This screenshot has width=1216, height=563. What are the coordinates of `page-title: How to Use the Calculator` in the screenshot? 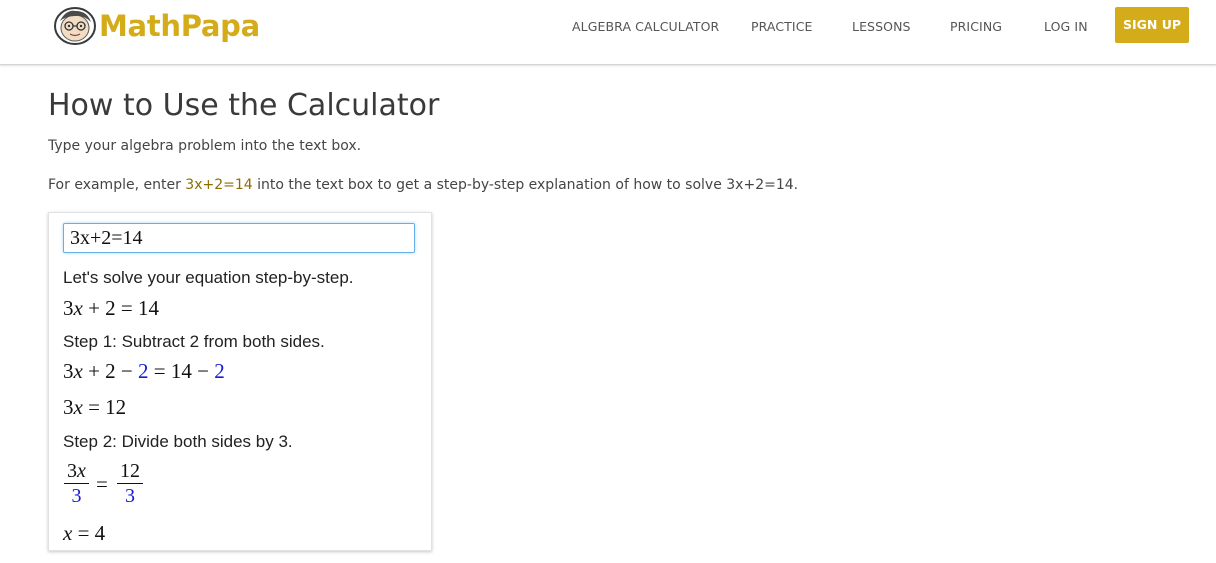 It's located at (244, 105).